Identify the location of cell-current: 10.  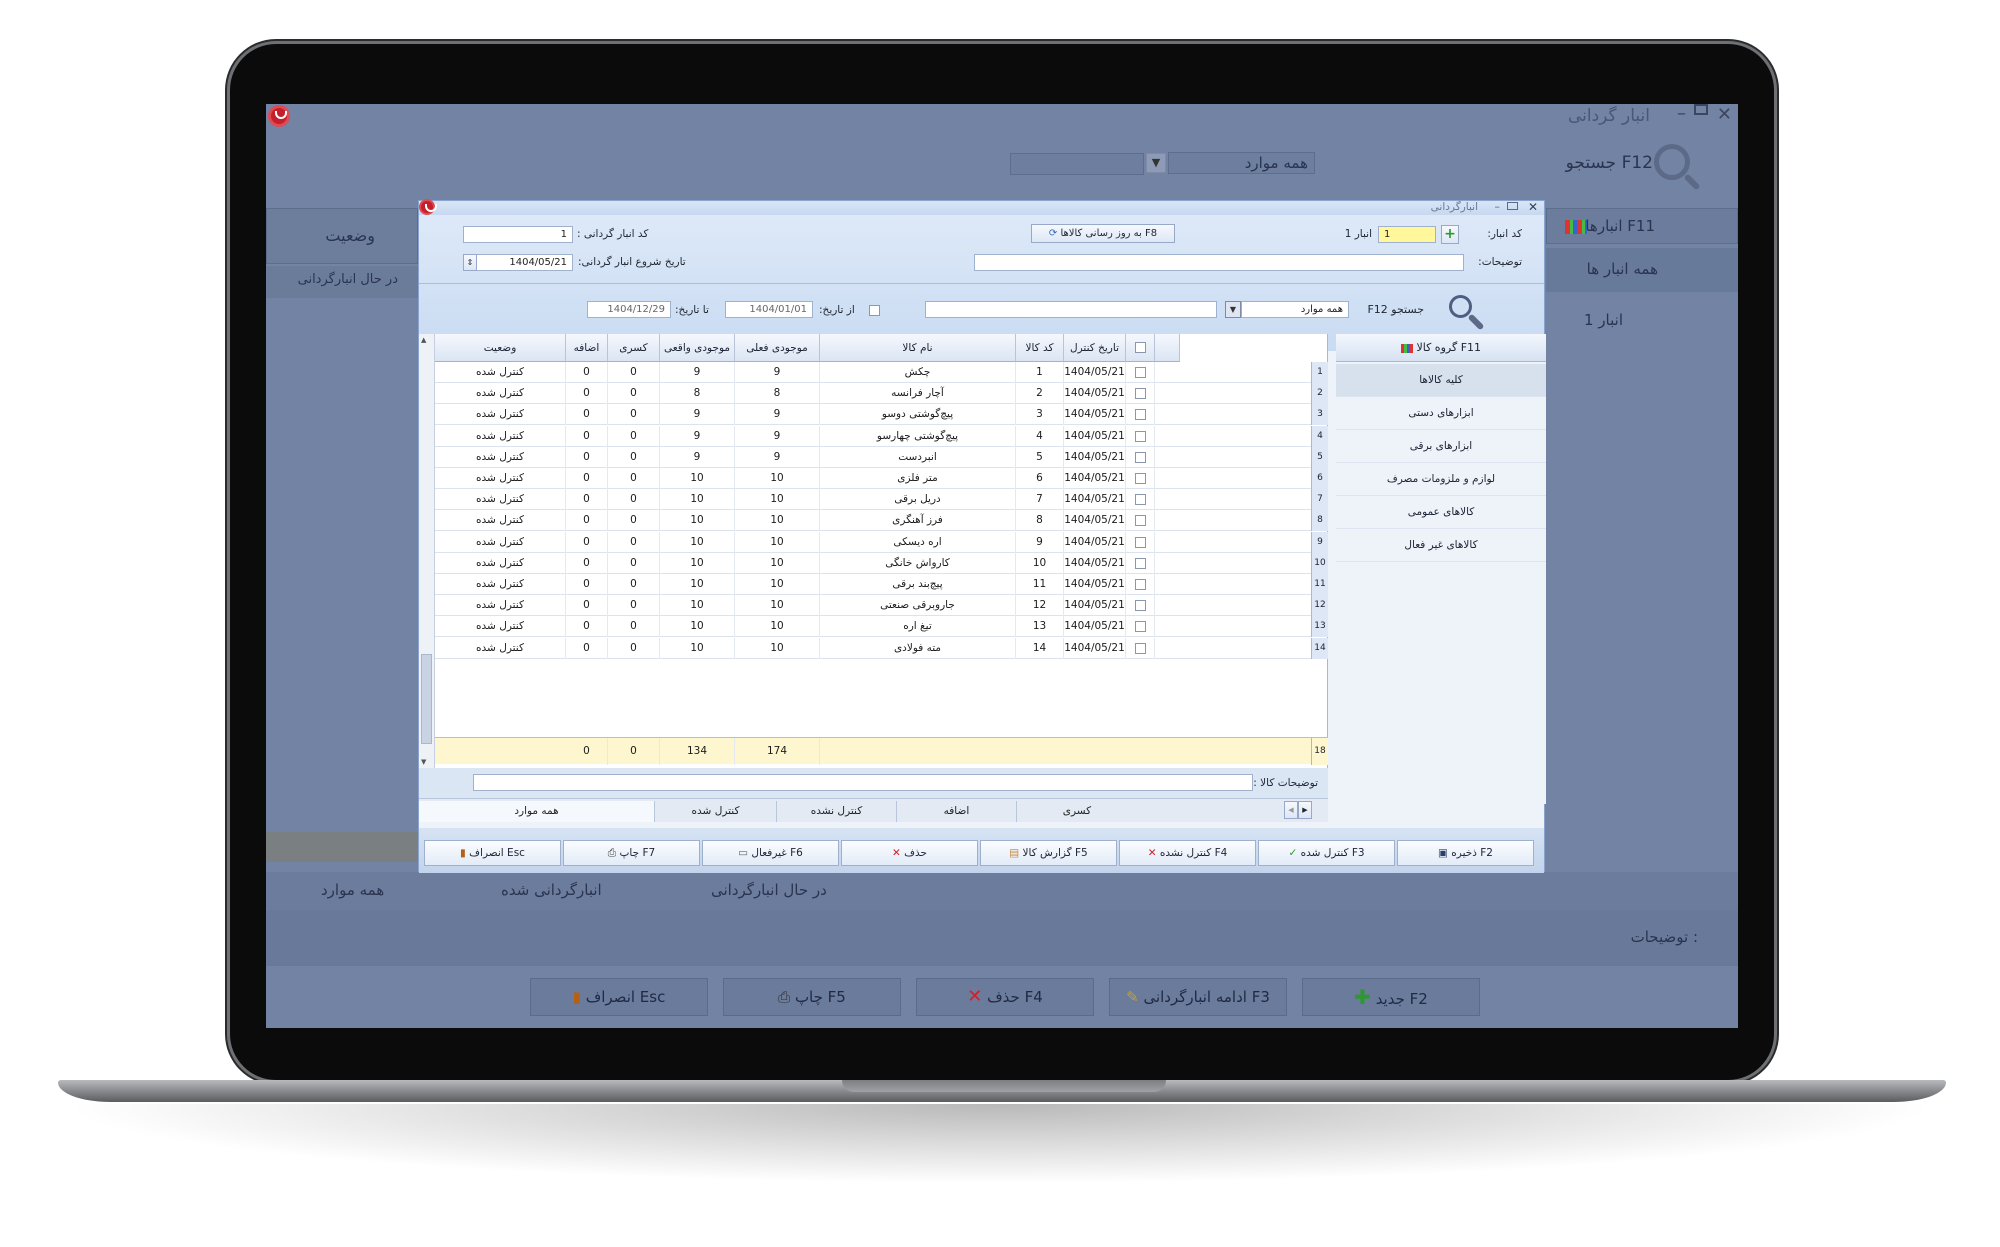
(777, 606).